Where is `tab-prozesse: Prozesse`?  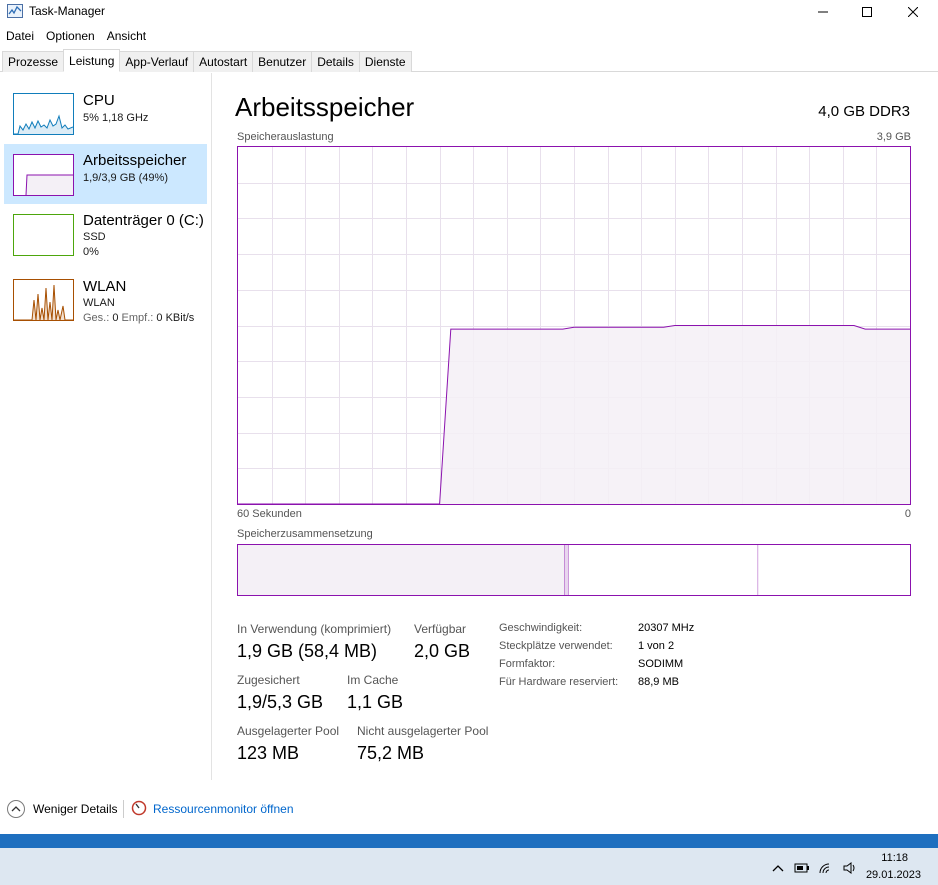 tab-prozesse: Prozesse is located at coordinates (33, 61).